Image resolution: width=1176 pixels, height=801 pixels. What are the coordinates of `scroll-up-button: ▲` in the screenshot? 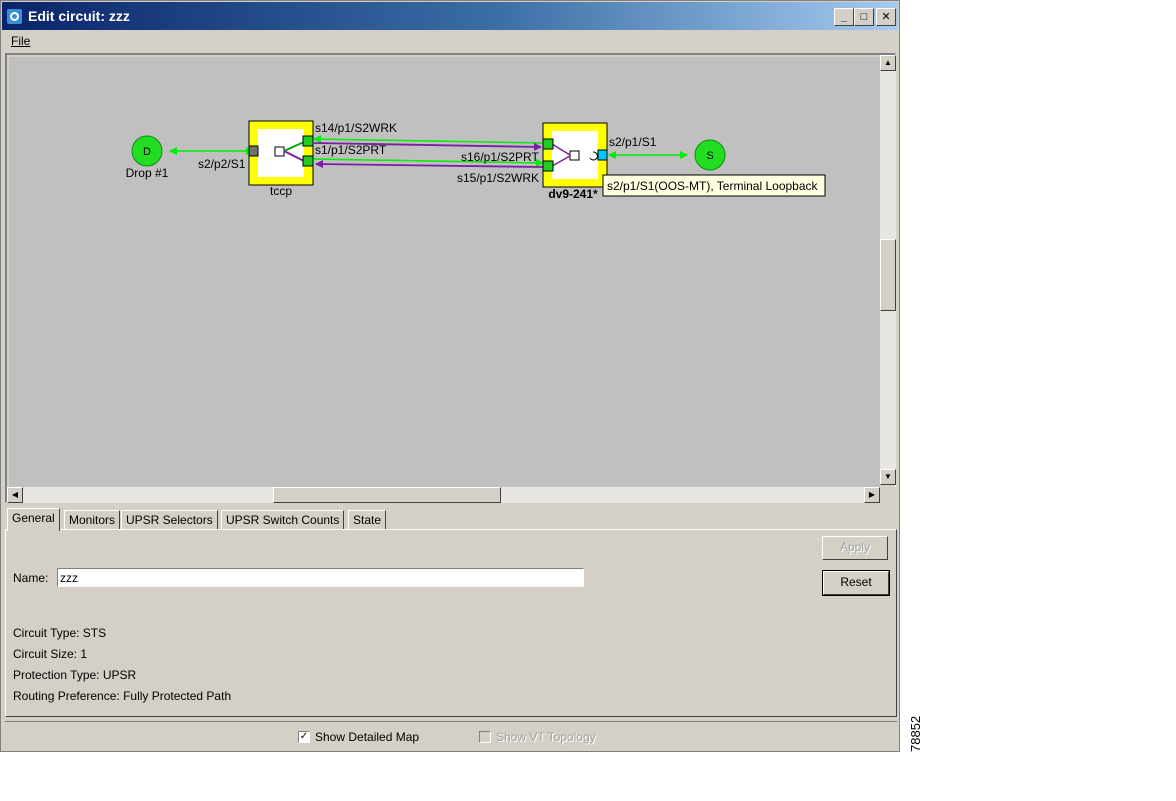 It's located at (888, 63).